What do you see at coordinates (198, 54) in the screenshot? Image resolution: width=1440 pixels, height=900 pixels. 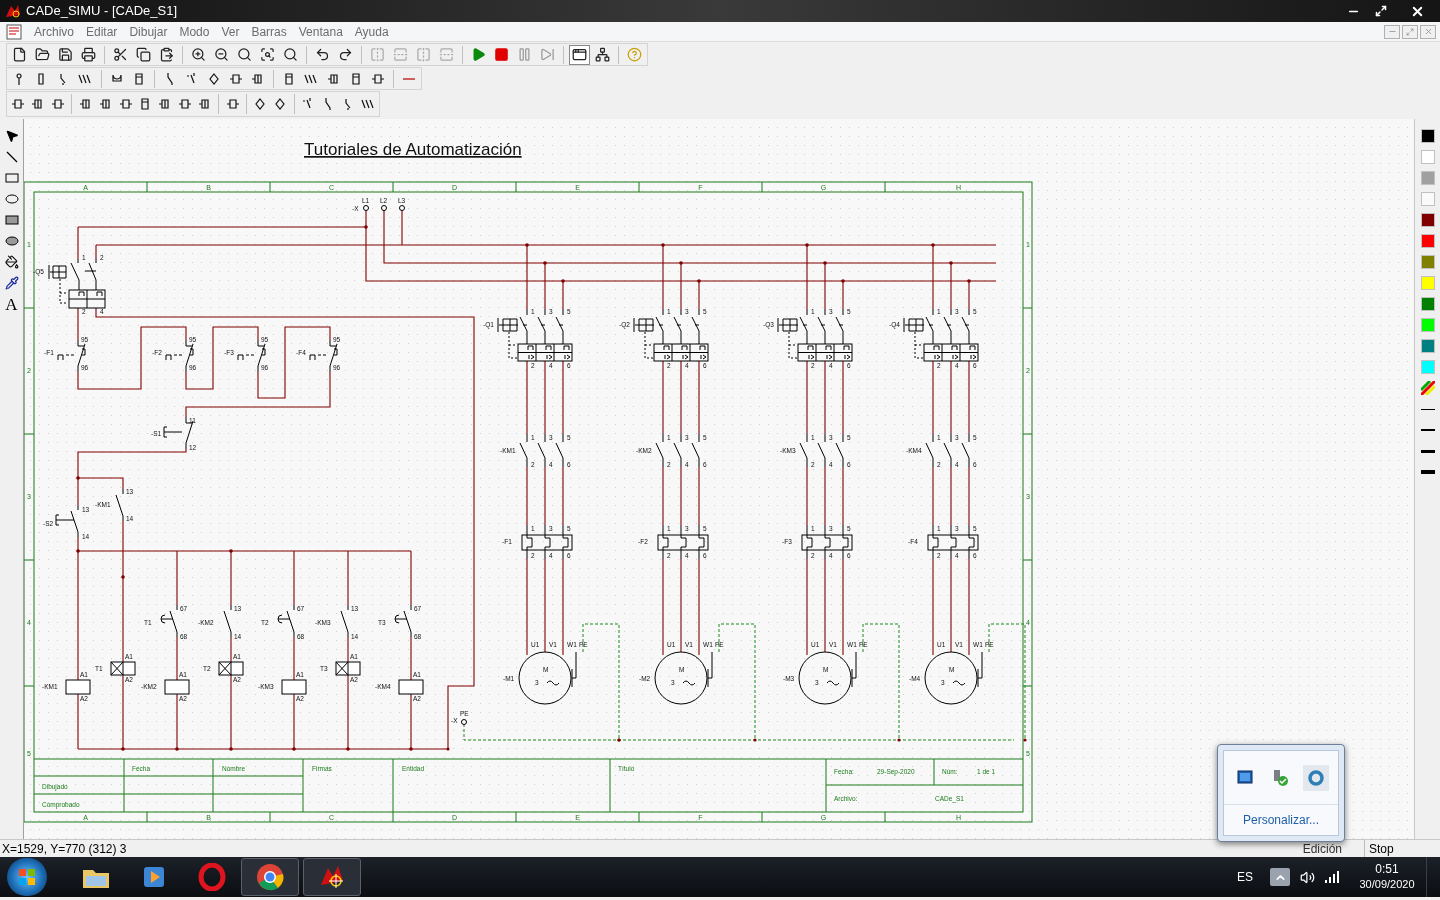 I see `zoom-in-icon` at bounding box center [198, 54].